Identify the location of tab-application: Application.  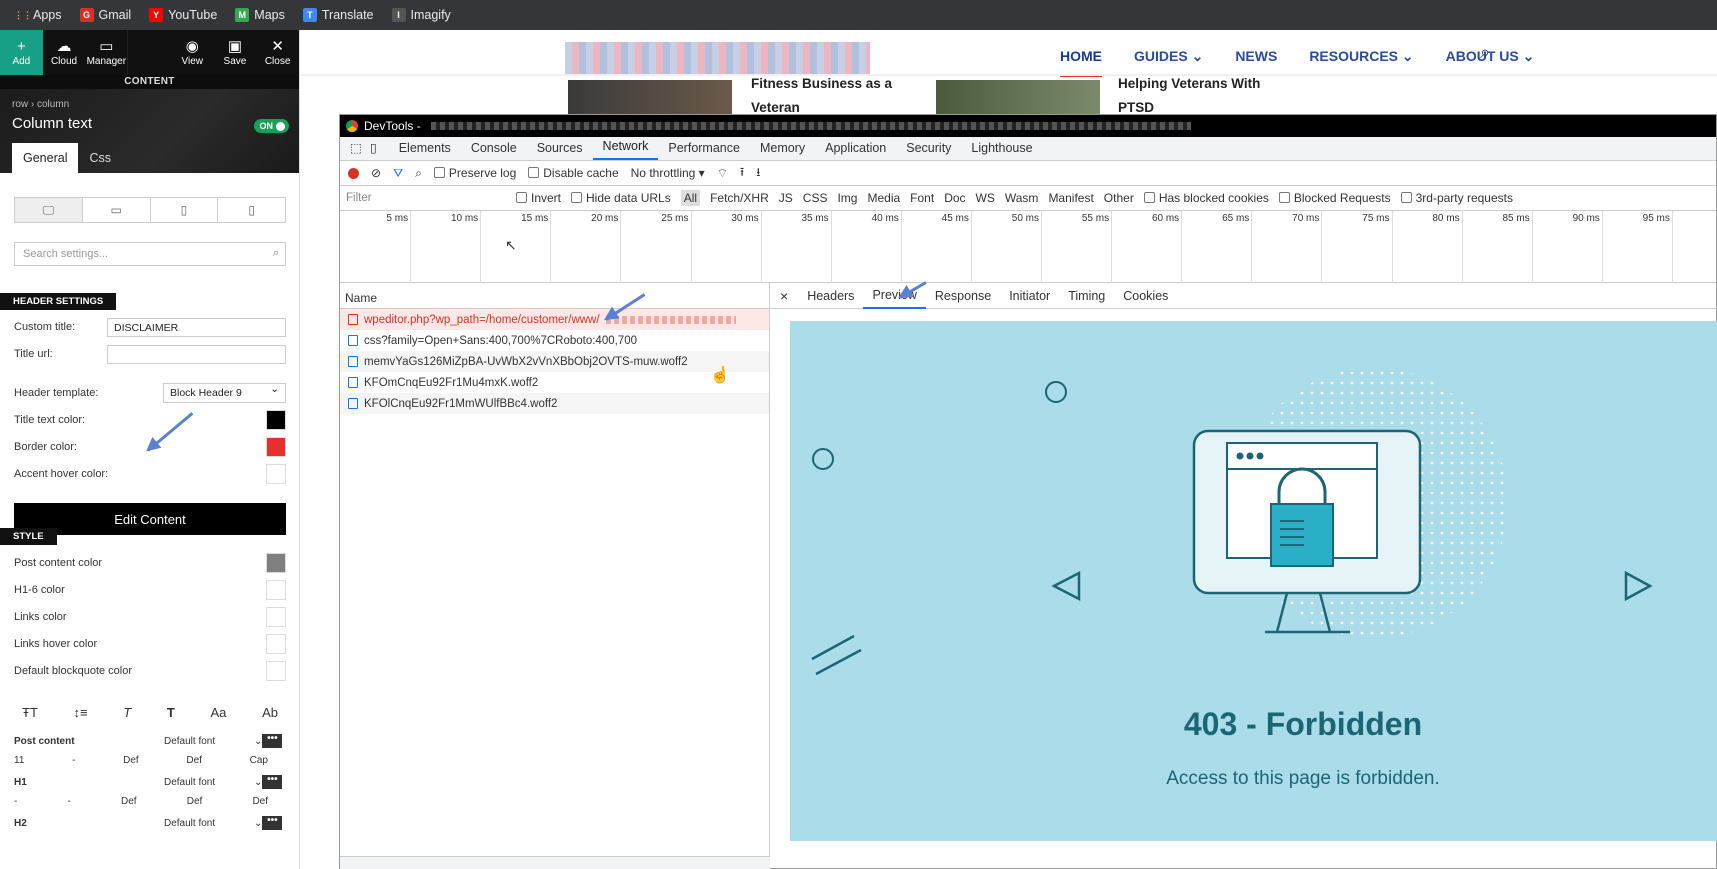
(855, 150).